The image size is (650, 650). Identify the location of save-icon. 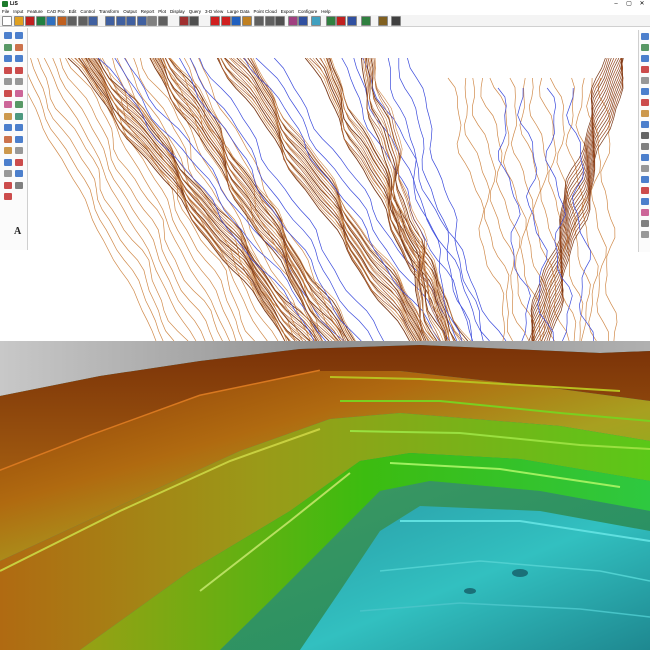
(30, 21).